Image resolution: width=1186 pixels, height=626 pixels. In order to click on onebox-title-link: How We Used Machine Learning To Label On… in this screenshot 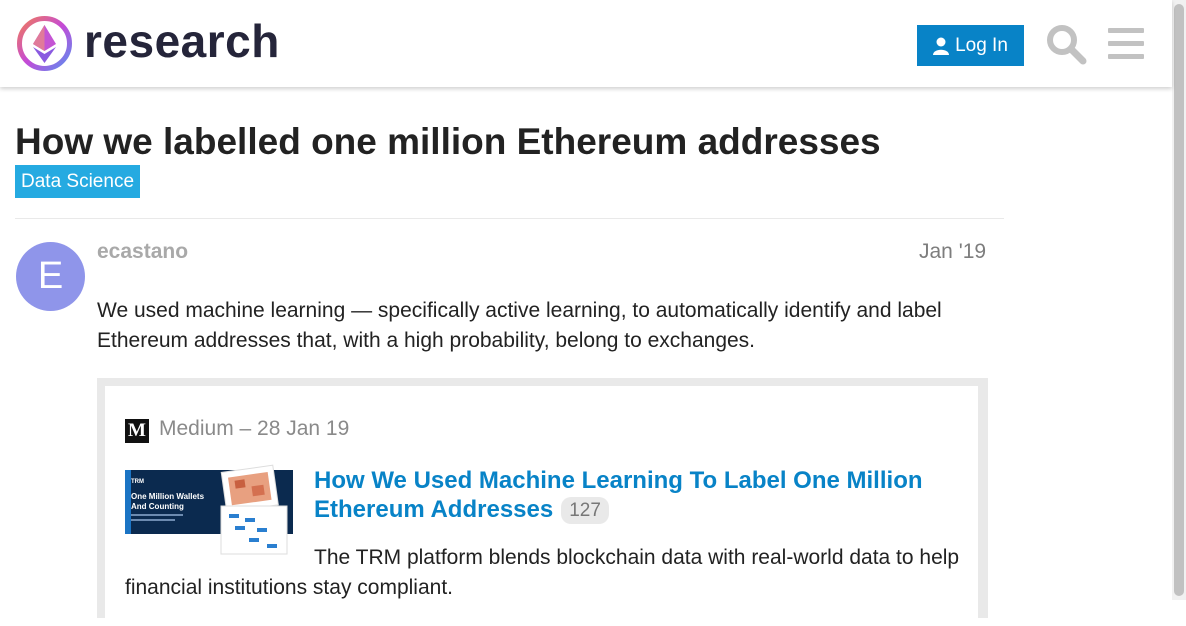, I will do `click(644, 495)`.